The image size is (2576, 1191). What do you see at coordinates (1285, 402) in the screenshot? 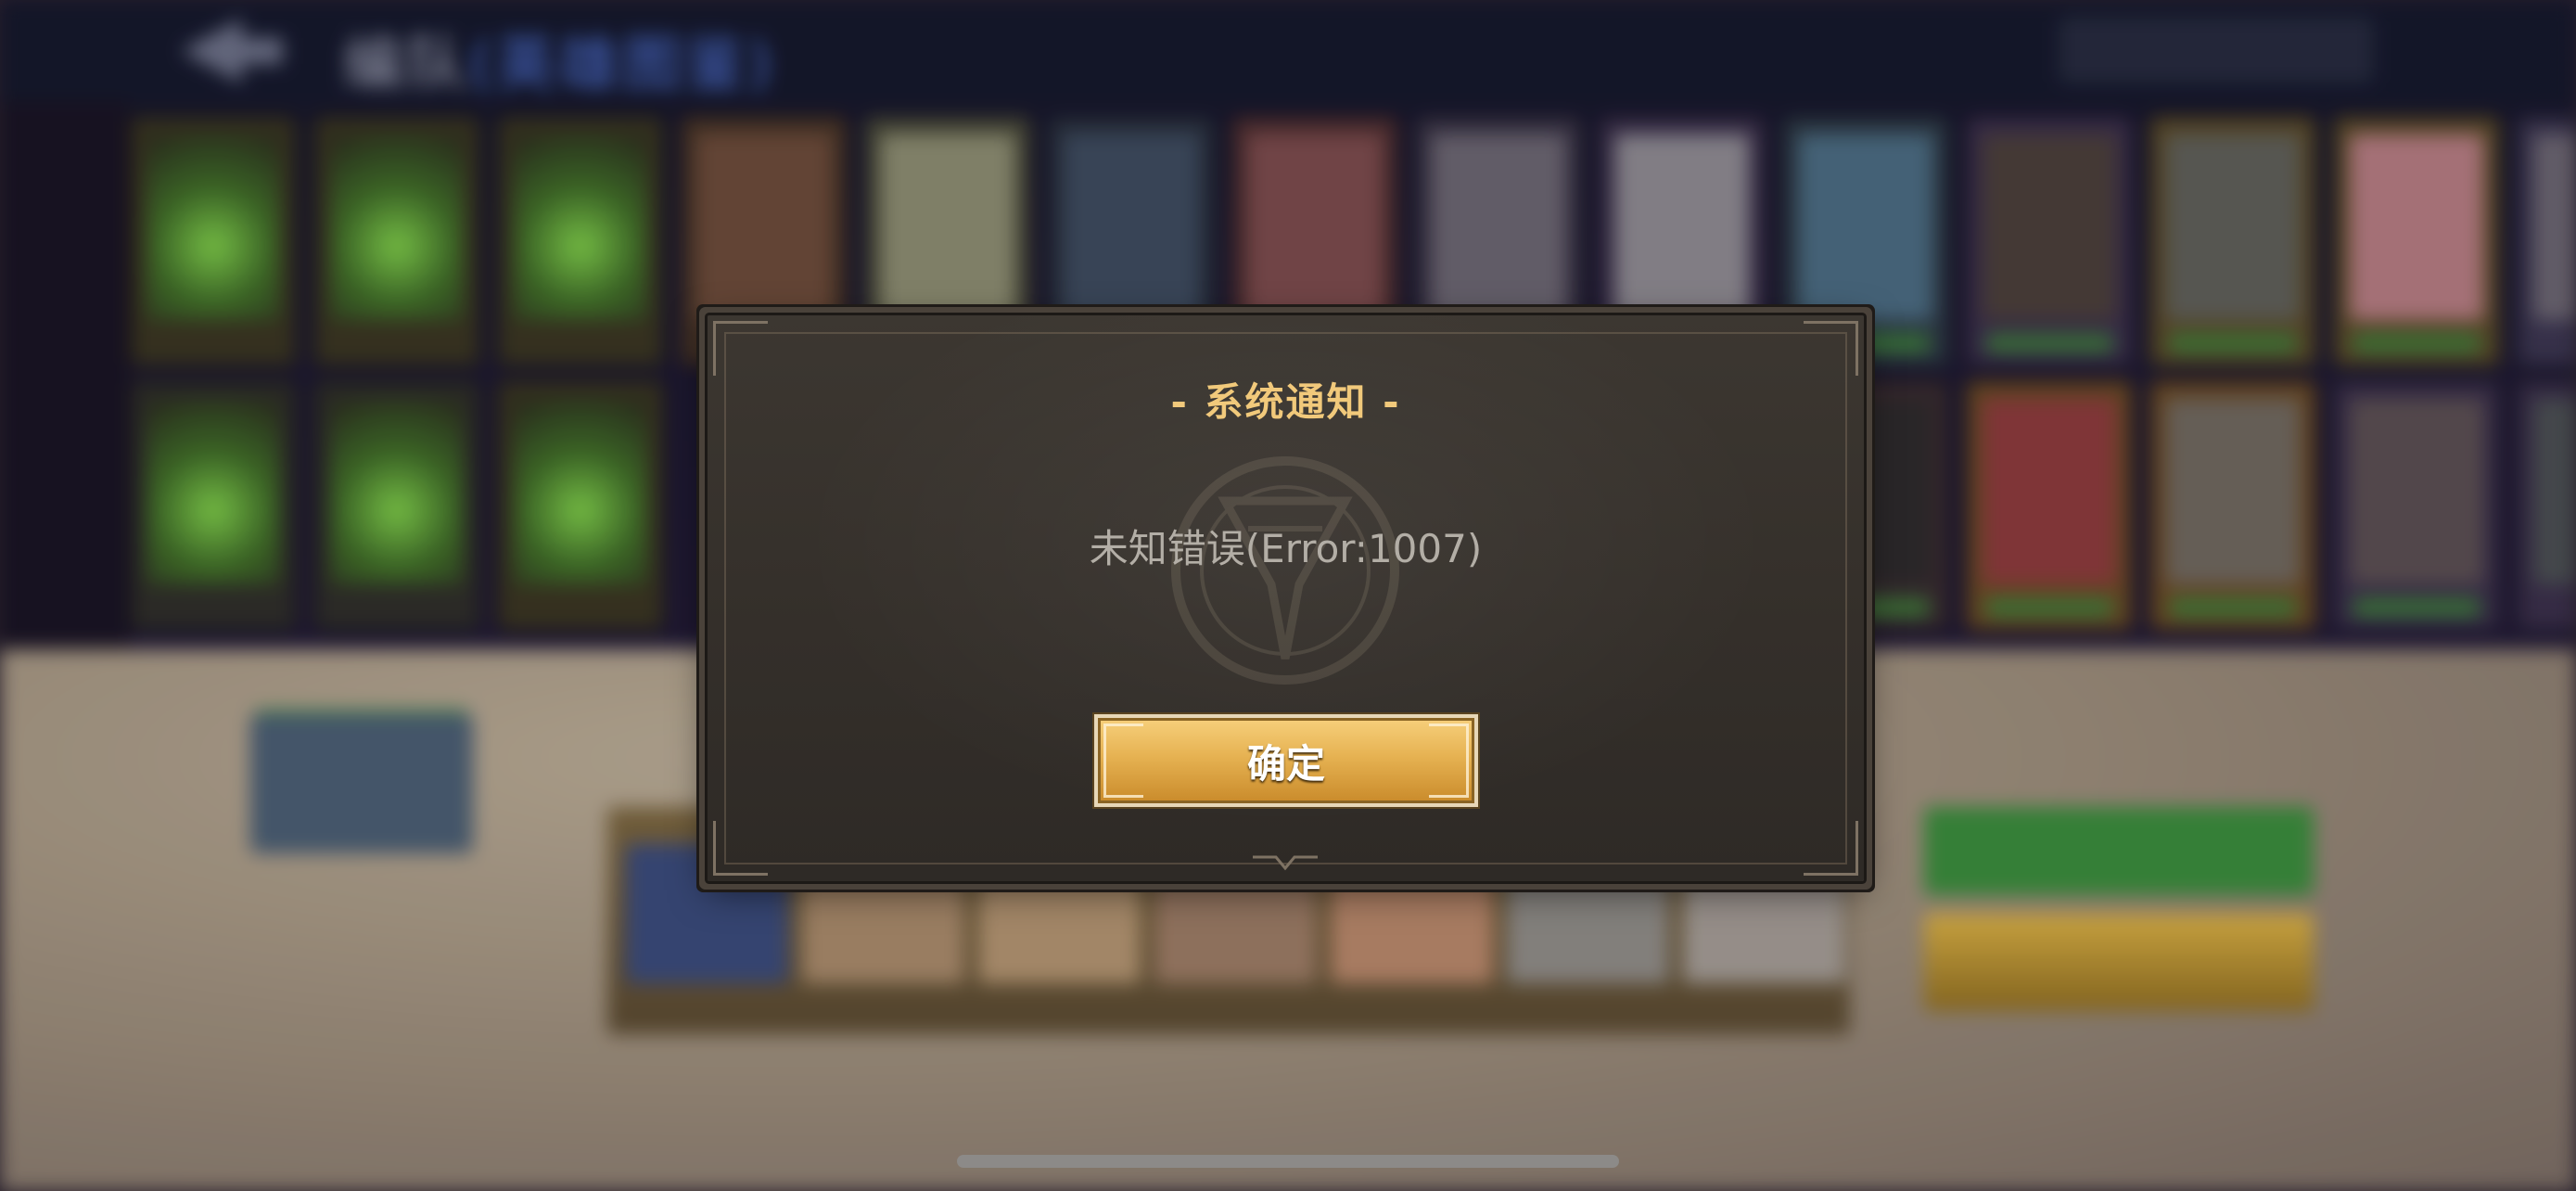
I see `dialog-title: - 系统通知 -` at bounding box center [1285, 402].